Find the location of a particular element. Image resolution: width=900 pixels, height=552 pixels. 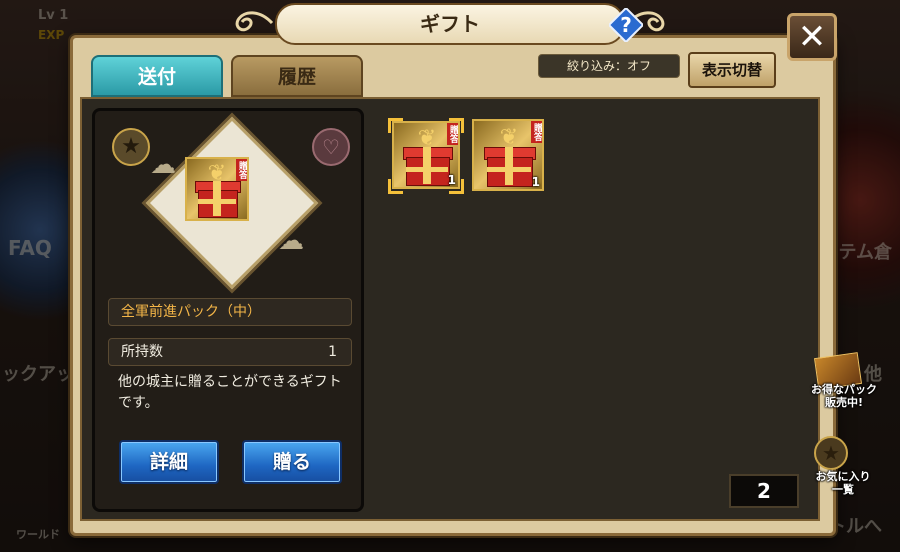

help-button: ? is located at coordinates (626, 25).